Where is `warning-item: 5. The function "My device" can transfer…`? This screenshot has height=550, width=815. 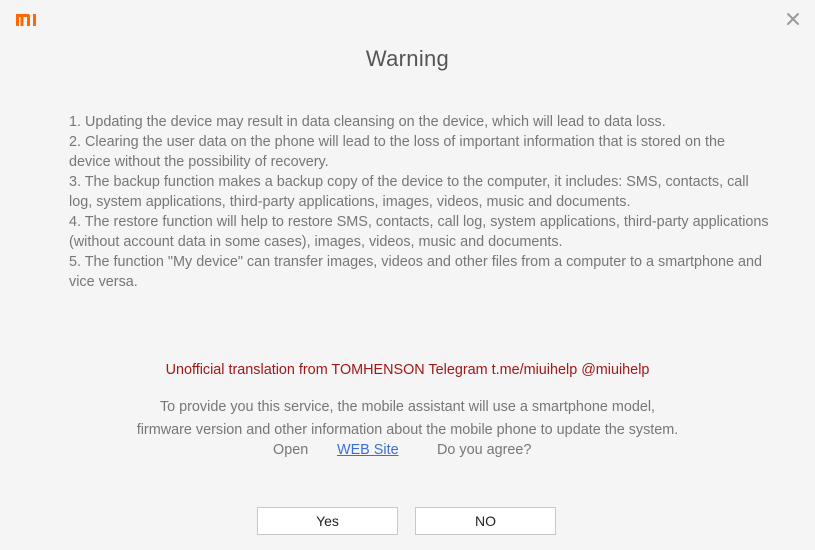 warning-item: 5. The function "My device" can transfer… is located at coordinates (416, 272).